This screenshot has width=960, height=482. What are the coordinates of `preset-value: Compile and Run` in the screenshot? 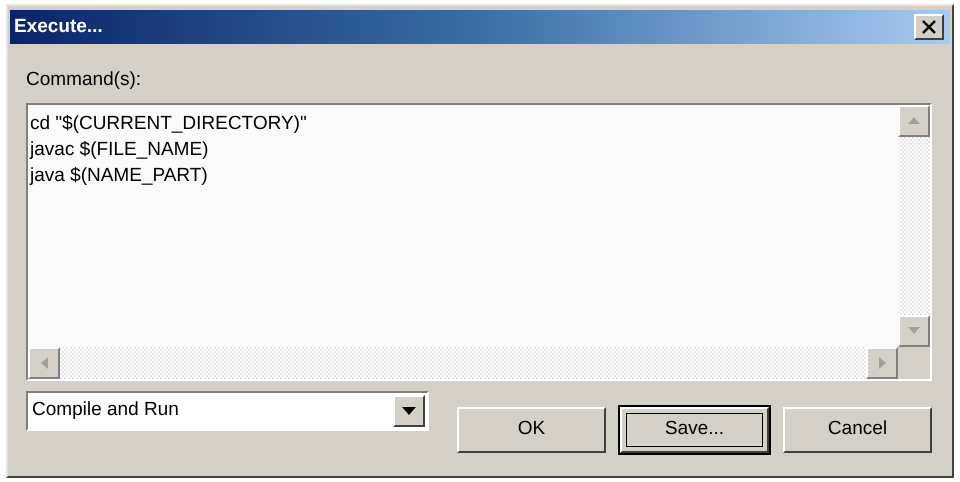 It's located at (105, 410).